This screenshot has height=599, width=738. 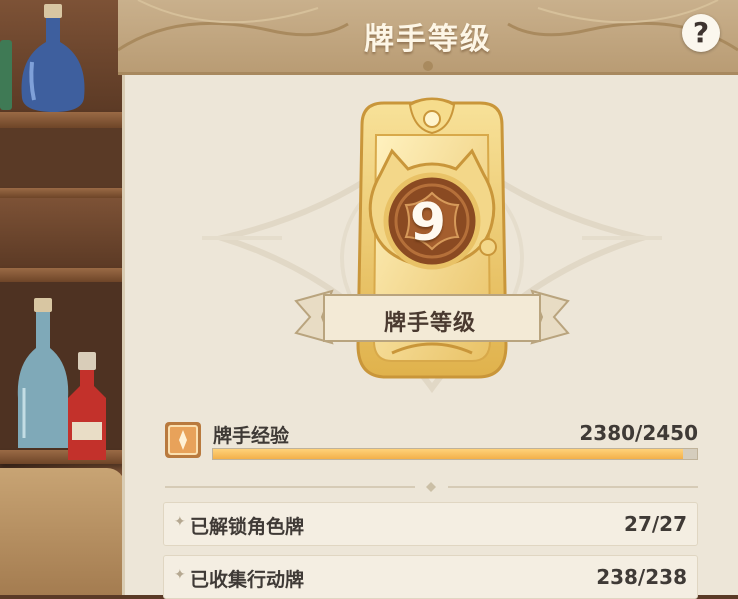 What do you see at coordinates (62, 531) in the screenshot?
I see `chair-back` at bounding box center [62, 531].